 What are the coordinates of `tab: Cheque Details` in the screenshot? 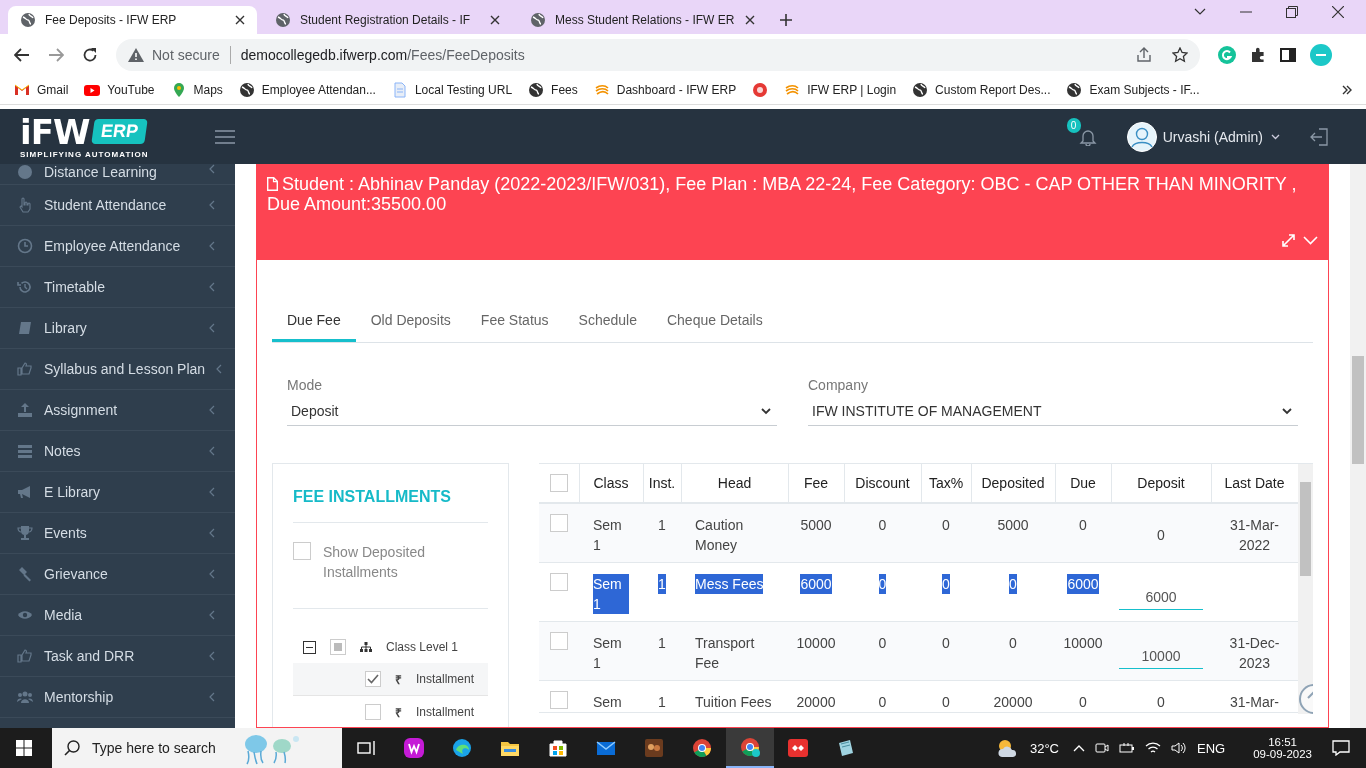 It's located at (714, 321).